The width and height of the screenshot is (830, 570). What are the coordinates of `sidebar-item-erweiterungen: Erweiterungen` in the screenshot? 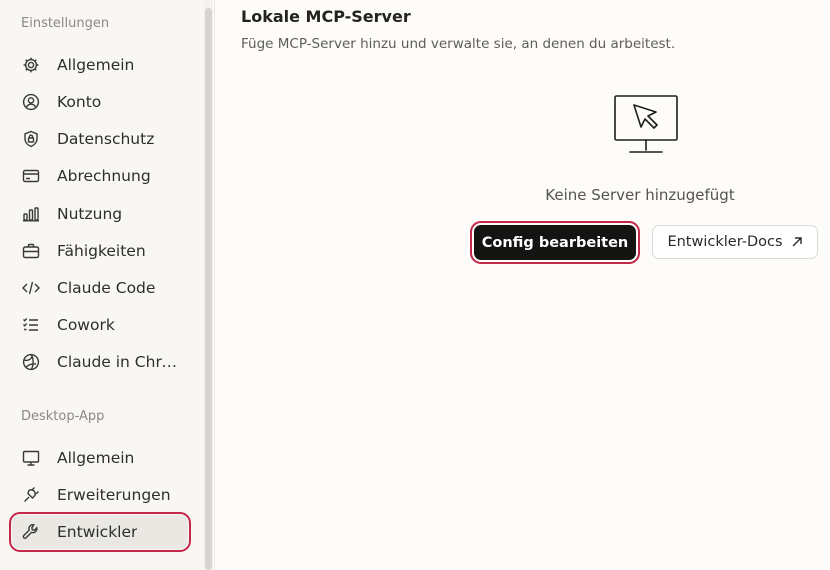 It's located at (100, 495).